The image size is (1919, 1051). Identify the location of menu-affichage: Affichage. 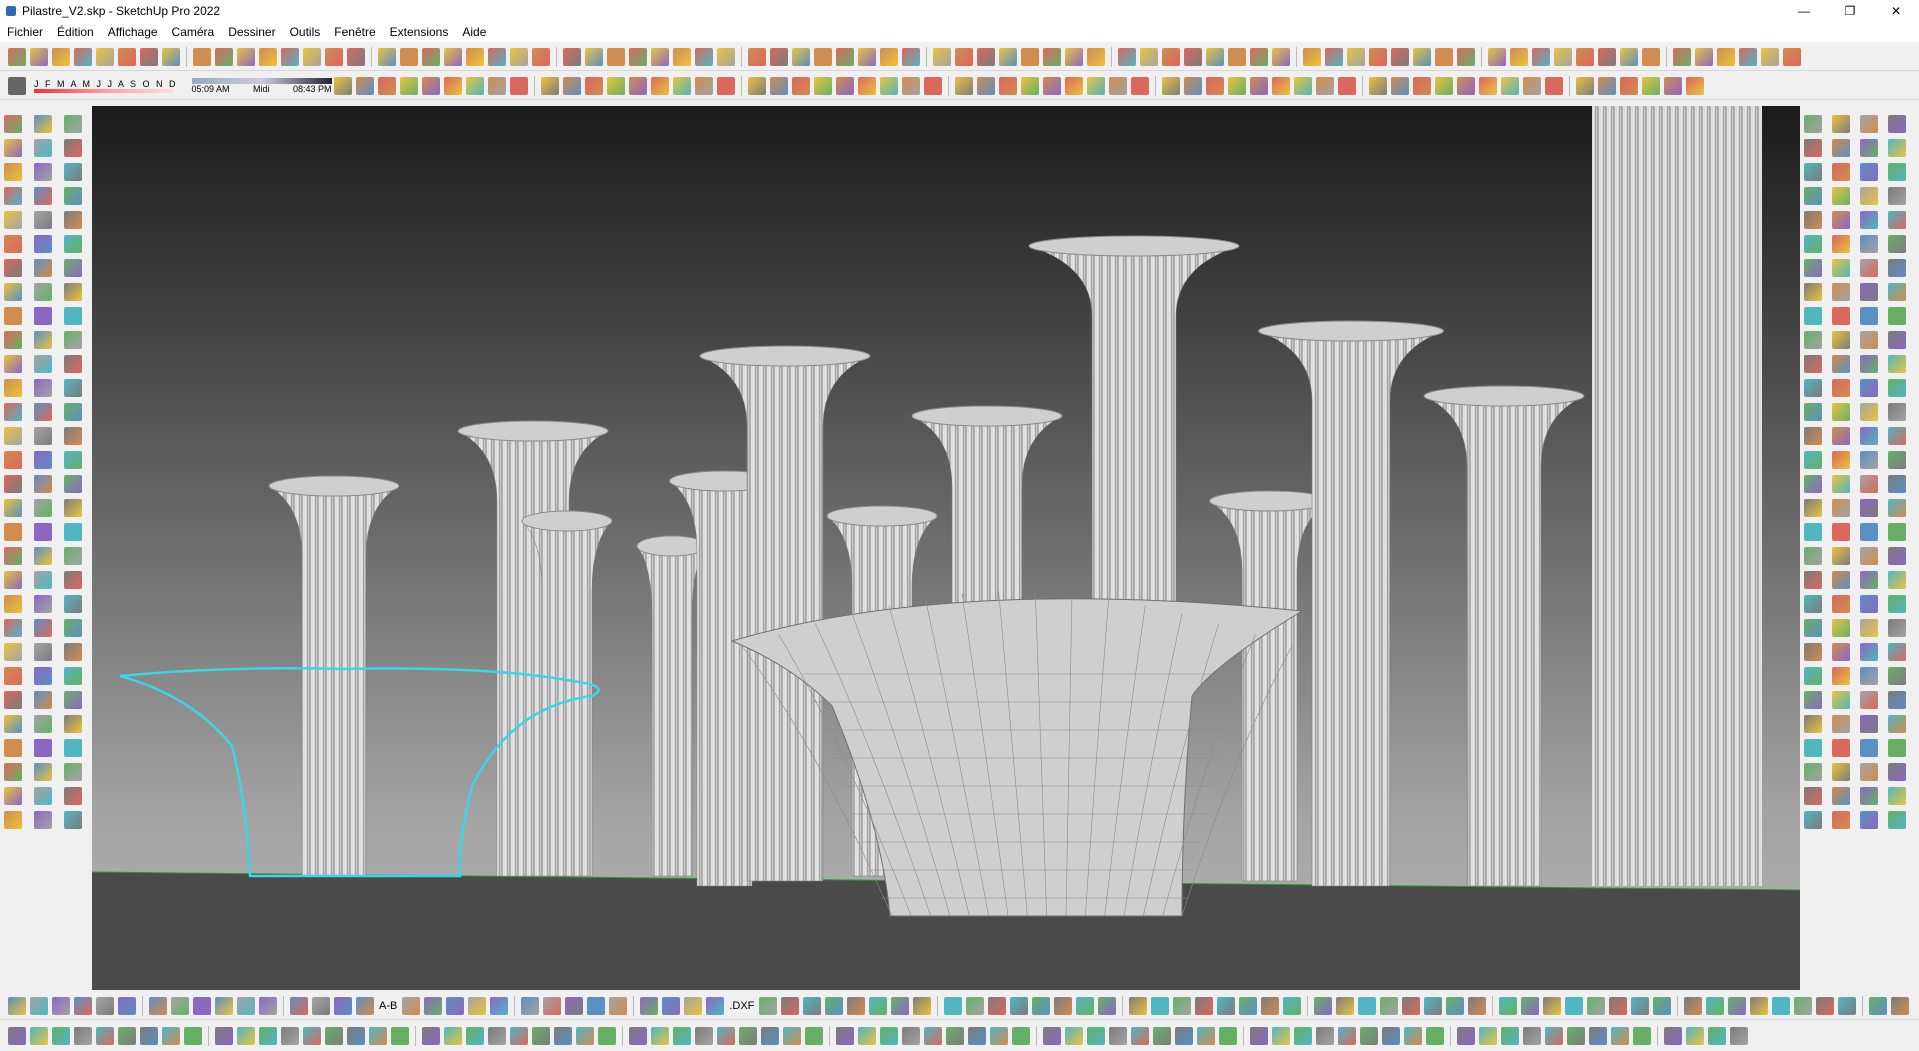
(133, 32).